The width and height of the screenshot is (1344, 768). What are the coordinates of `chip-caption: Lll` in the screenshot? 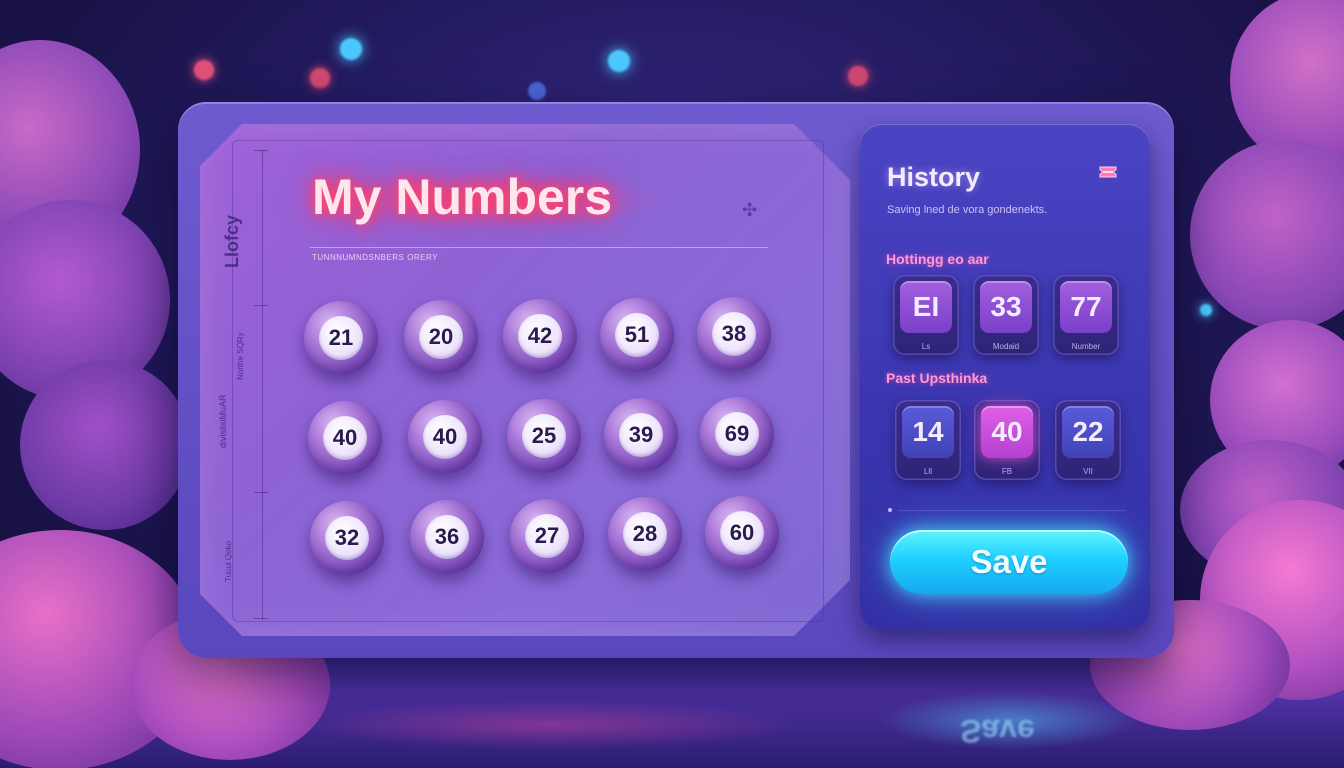 It's located at (927, 471).